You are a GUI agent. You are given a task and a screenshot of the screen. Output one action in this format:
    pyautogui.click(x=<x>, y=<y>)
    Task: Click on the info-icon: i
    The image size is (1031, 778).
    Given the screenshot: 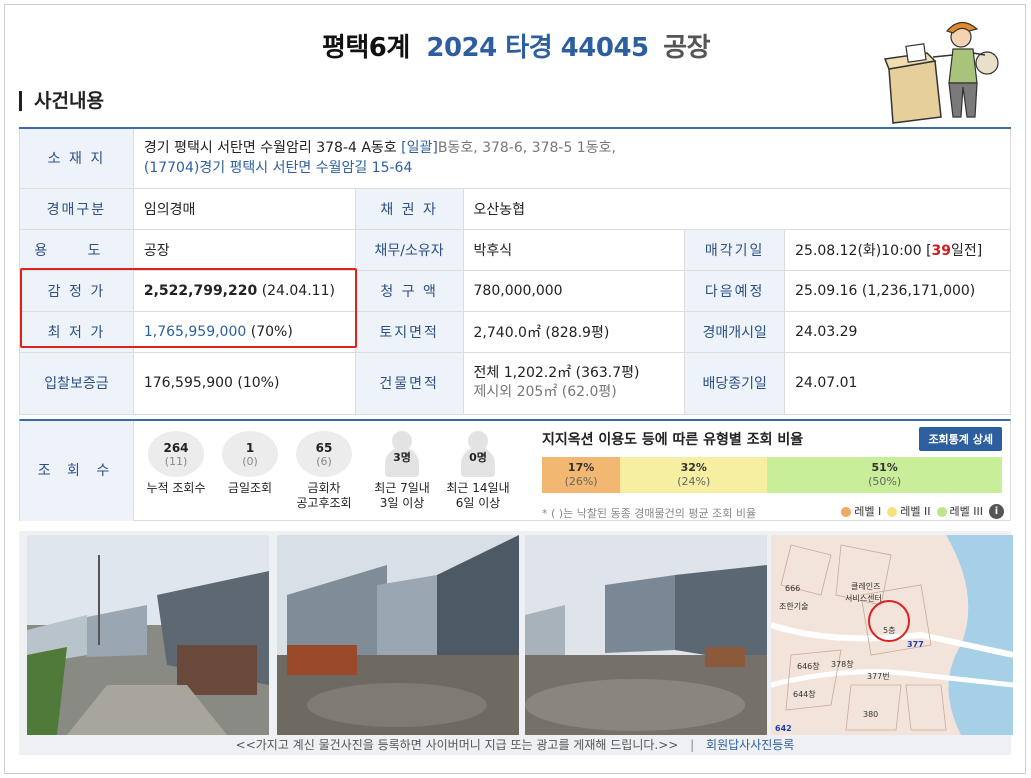 What is the action you would take?
    pyautogui.click(x=996, y=511)
    